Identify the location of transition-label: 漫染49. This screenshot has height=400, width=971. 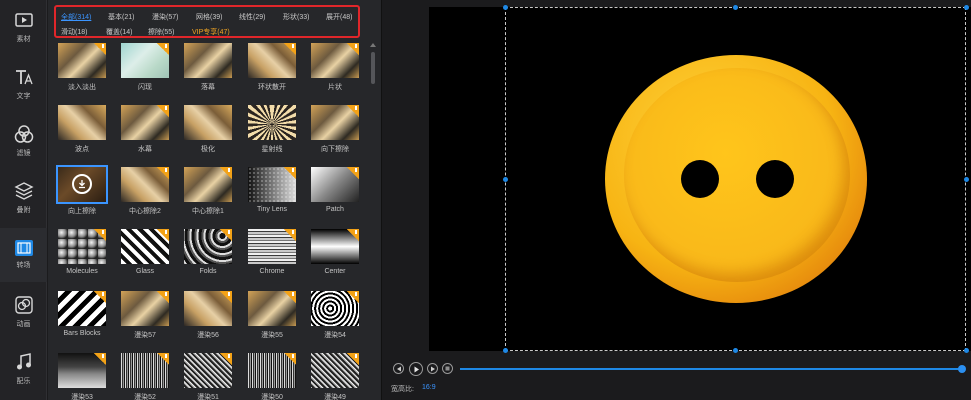
(335, 397).